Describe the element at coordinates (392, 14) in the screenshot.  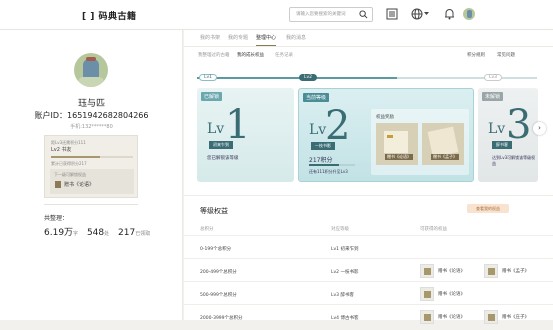
I see `notebook-icon` at that location.